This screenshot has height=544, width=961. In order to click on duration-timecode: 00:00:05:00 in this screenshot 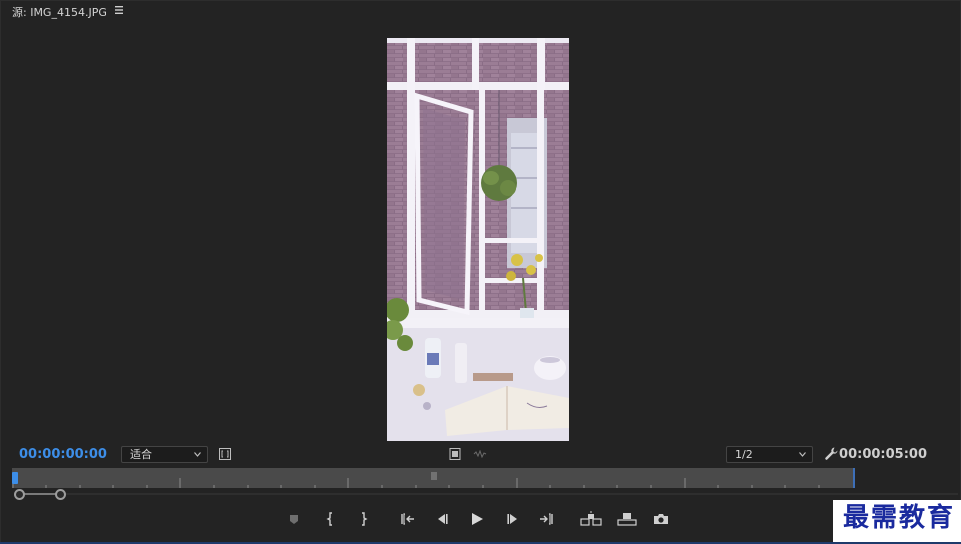, I will do `click(883, 454)`.